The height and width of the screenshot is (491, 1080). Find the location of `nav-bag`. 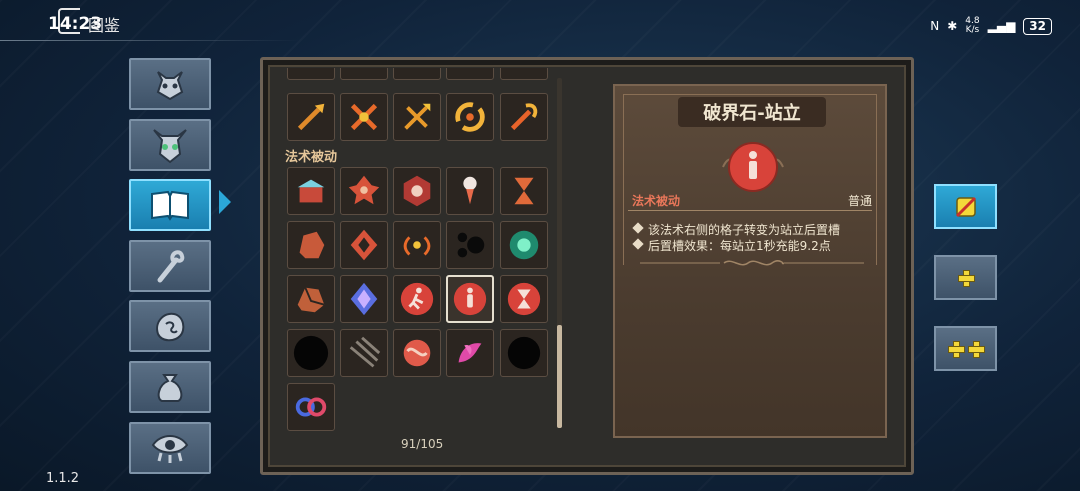

nav-bag is located at coordinates (170, 387).